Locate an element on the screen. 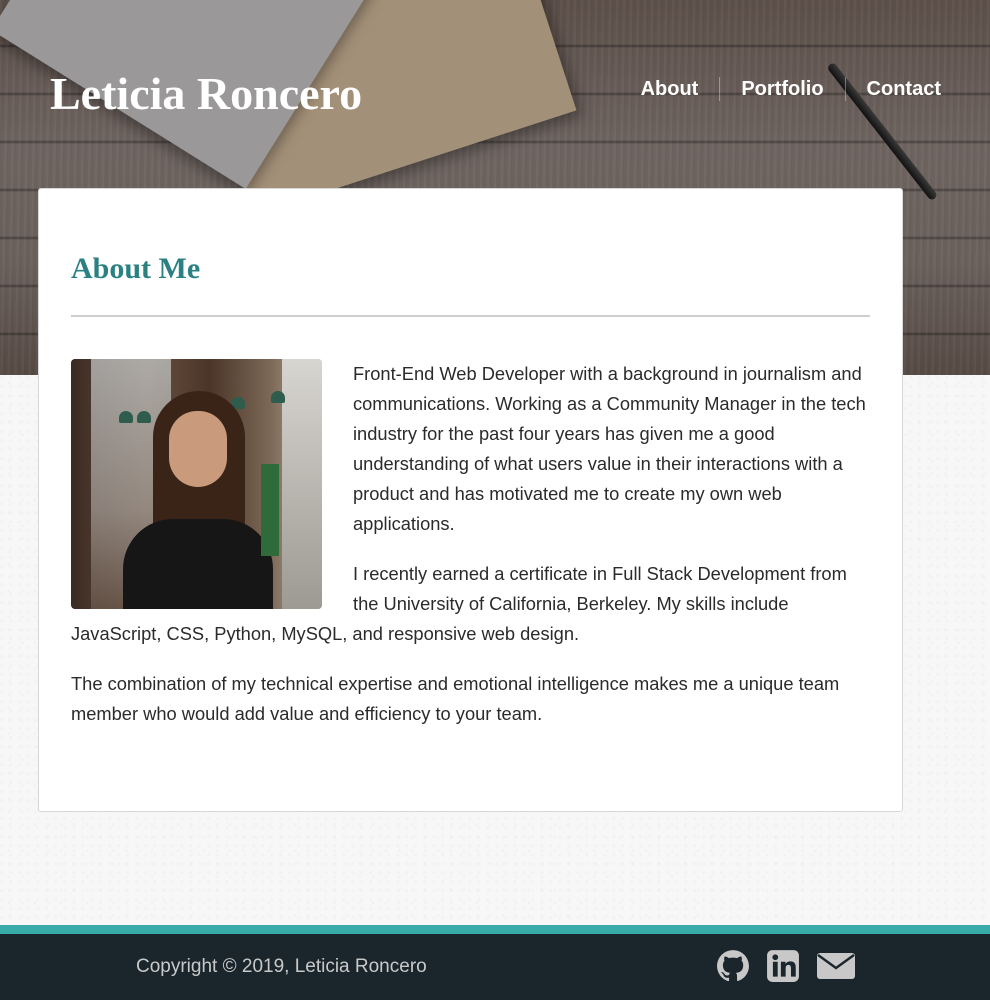  photo-hanging-tag is located at coordinates (270, 510).